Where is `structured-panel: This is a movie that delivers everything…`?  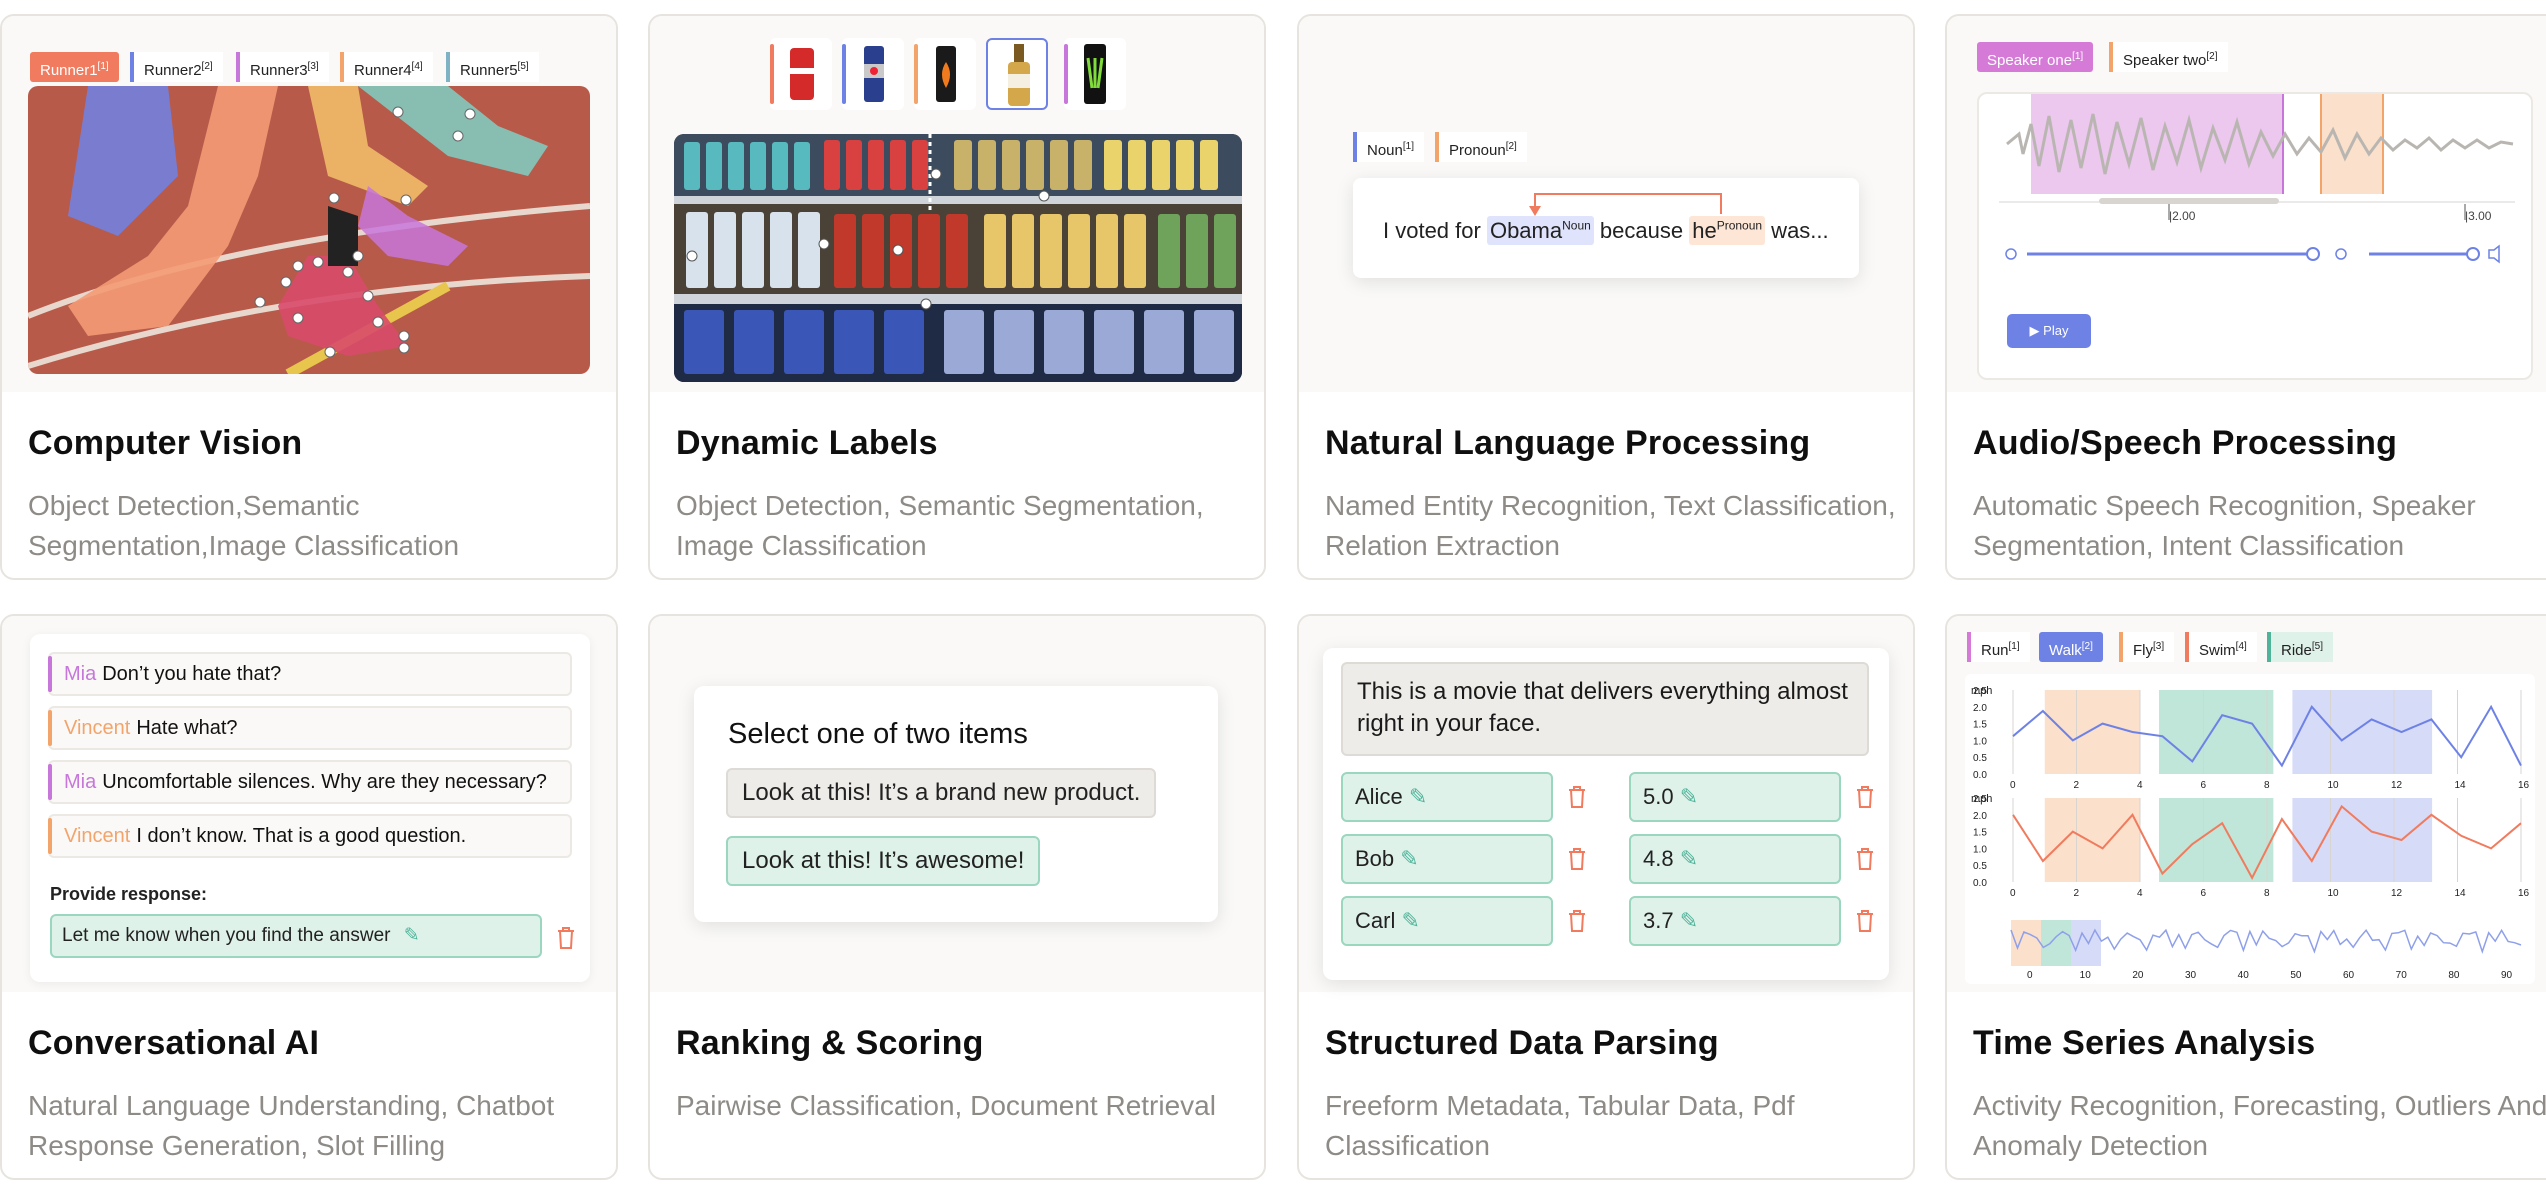
structured-panel: This is a movie that delivers everything… is located at coordinates (1606, 814).